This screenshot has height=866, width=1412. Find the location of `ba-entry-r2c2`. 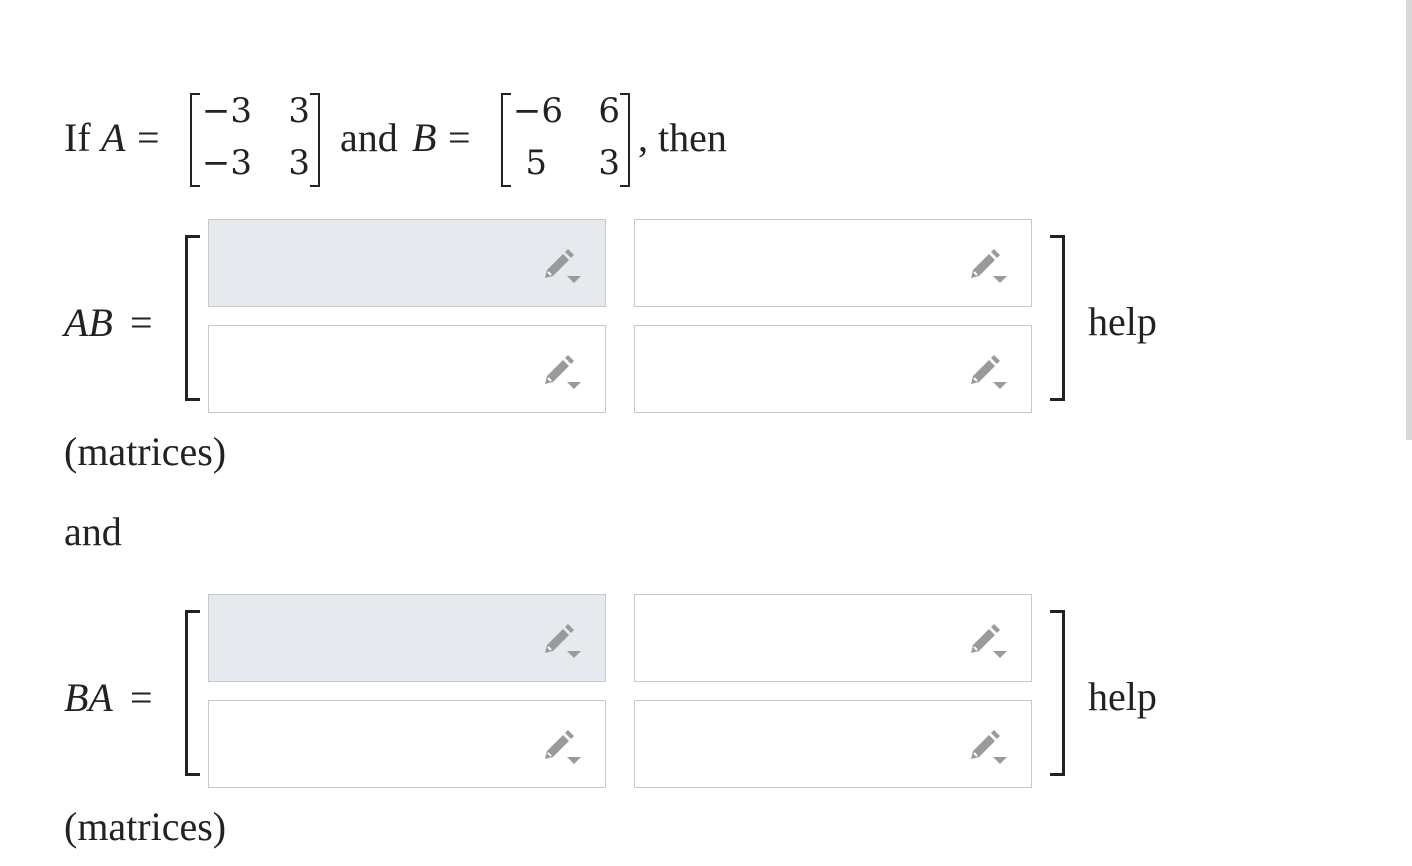

ba-entry-r2c2 is located at coordinates (833, 744).